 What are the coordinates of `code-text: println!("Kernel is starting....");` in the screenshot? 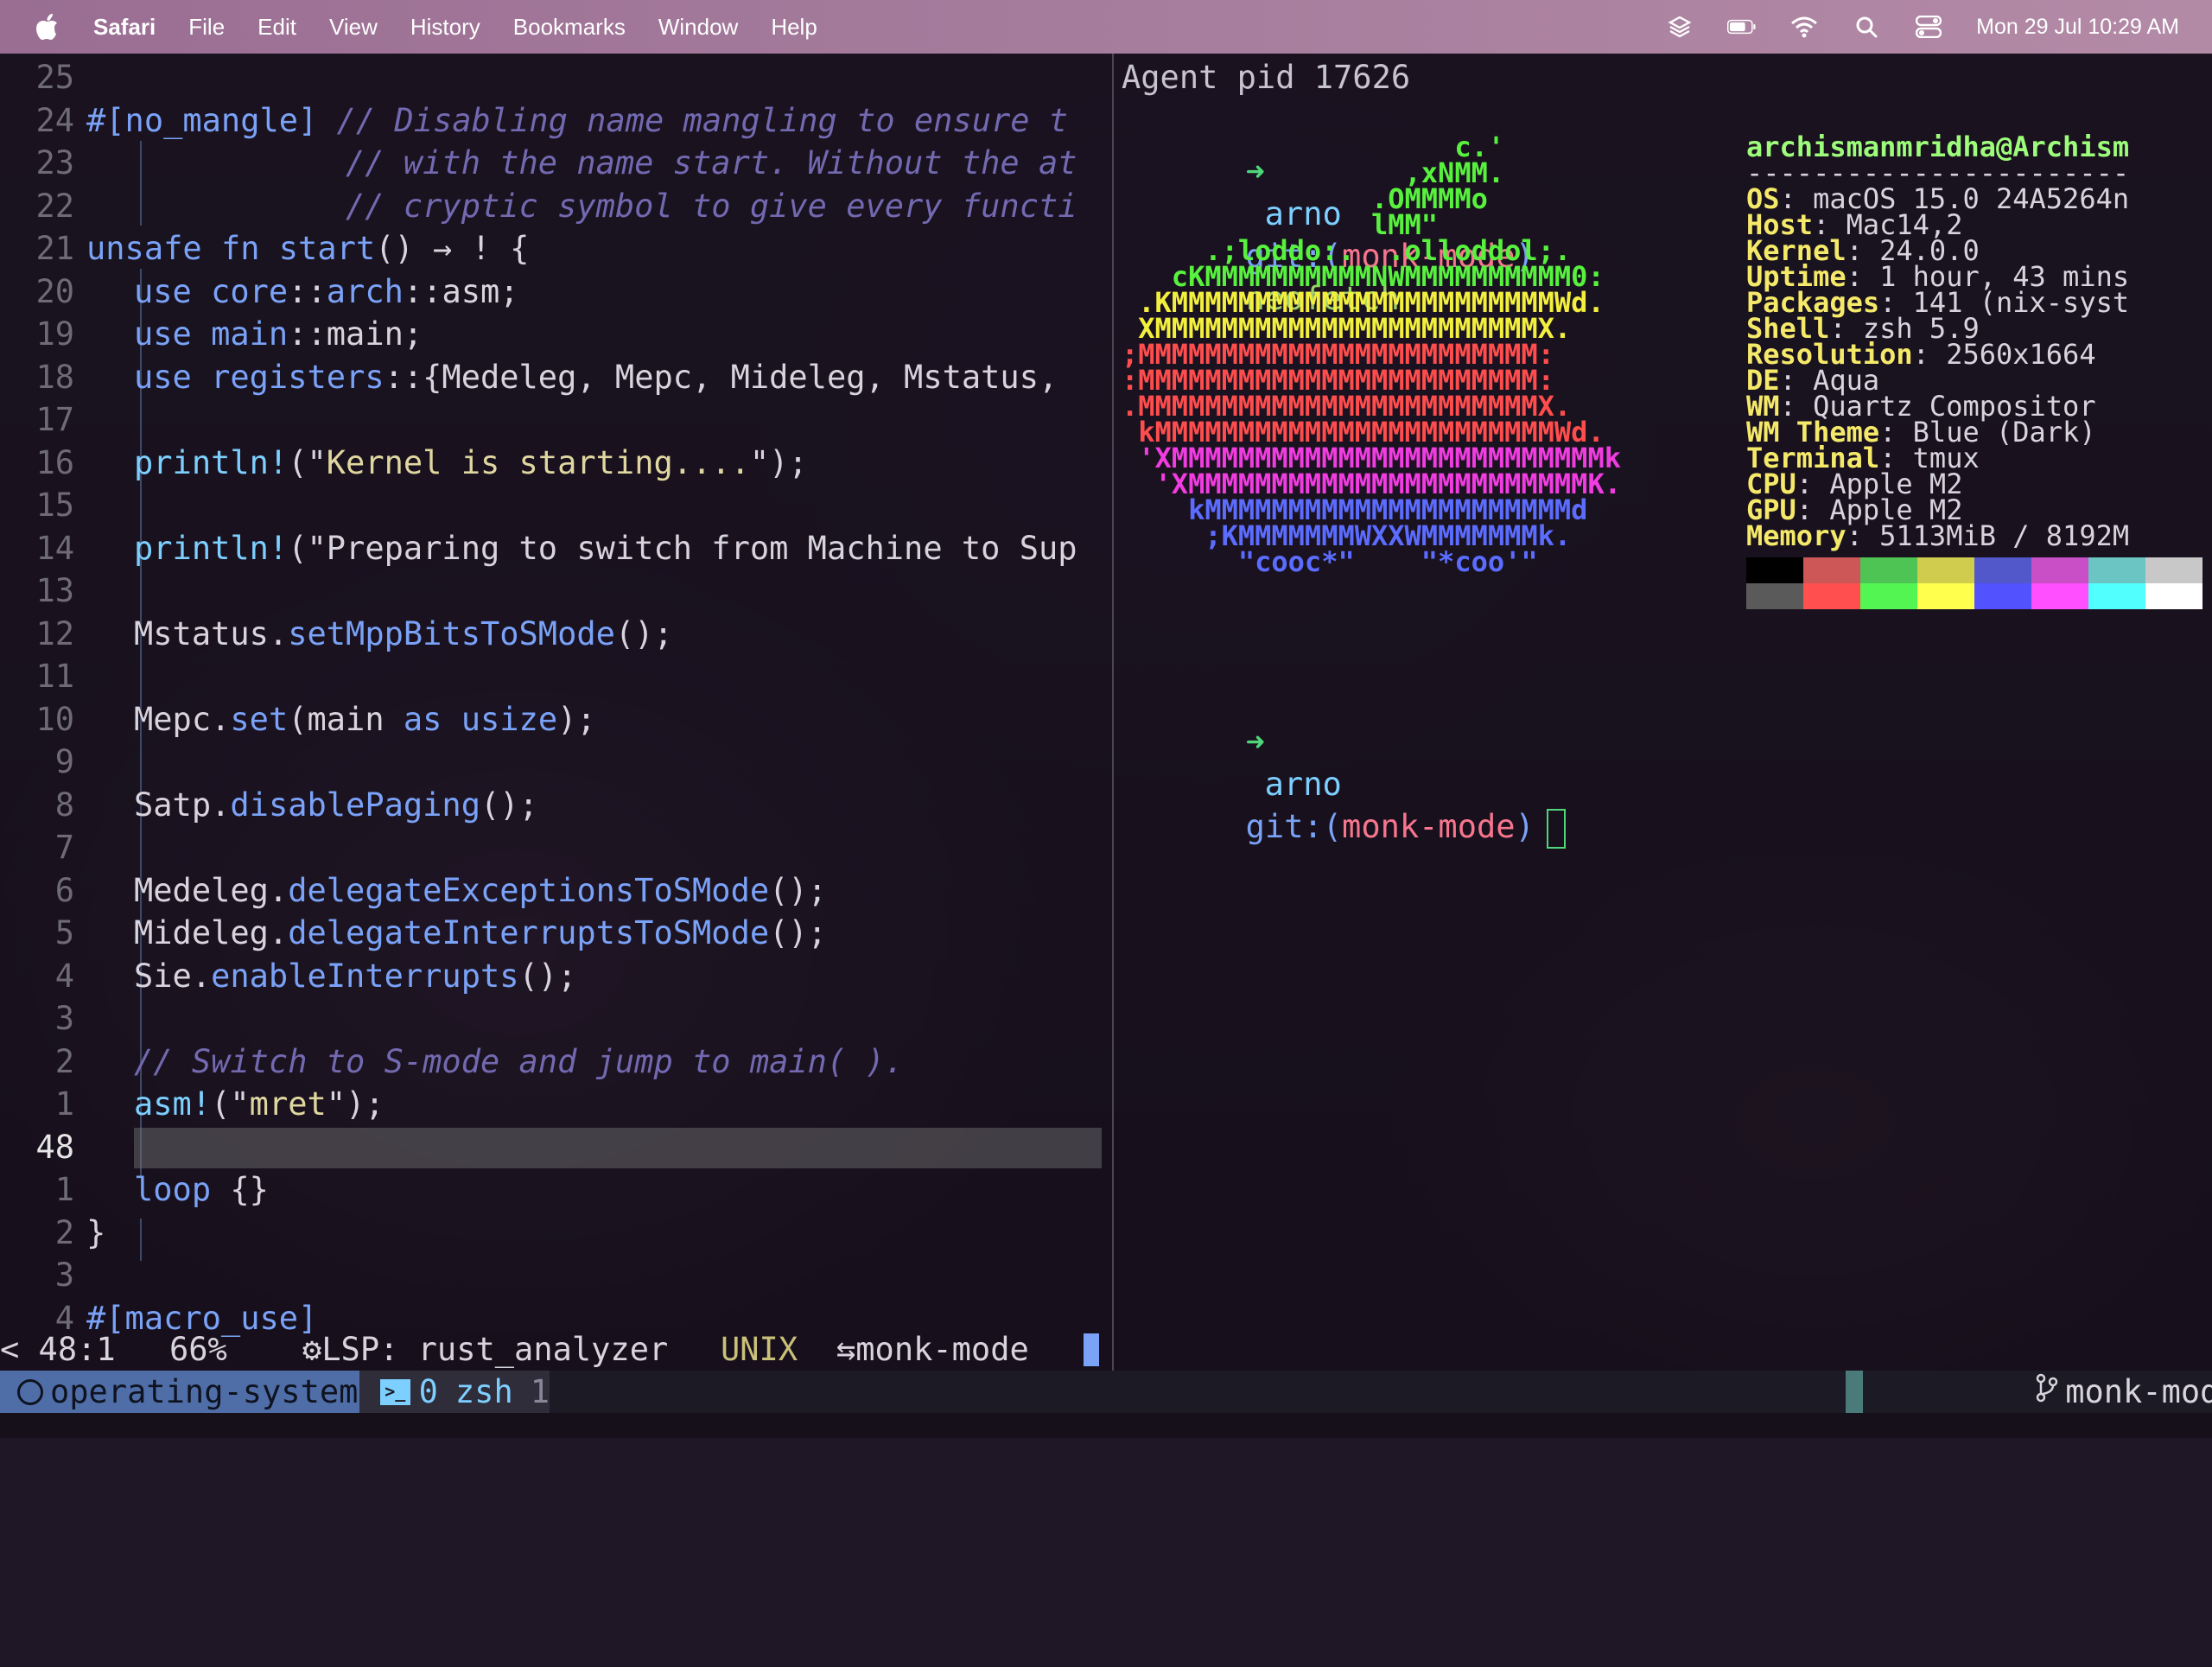 It's located at (471, 462).